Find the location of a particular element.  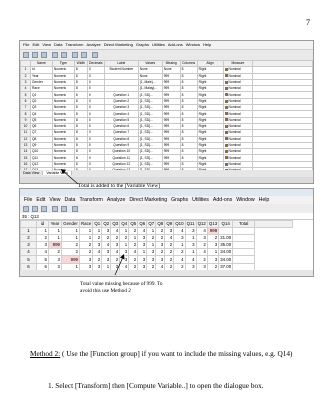

view-tab: Data View is located at coordinates (32, 173).